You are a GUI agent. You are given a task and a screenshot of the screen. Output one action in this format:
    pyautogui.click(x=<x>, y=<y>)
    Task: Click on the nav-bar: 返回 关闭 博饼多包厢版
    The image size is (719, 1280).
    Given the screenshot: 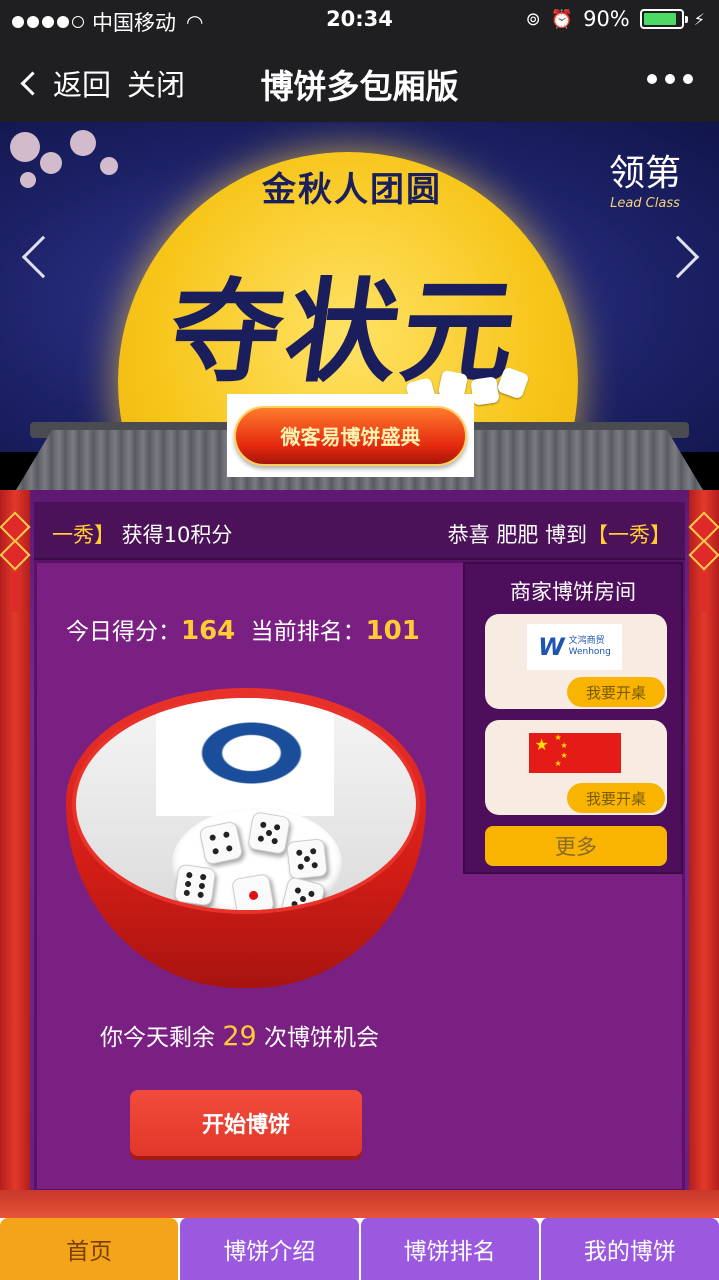 What is the action you would take?
    pyautogui.click(x=359, y=81)
    